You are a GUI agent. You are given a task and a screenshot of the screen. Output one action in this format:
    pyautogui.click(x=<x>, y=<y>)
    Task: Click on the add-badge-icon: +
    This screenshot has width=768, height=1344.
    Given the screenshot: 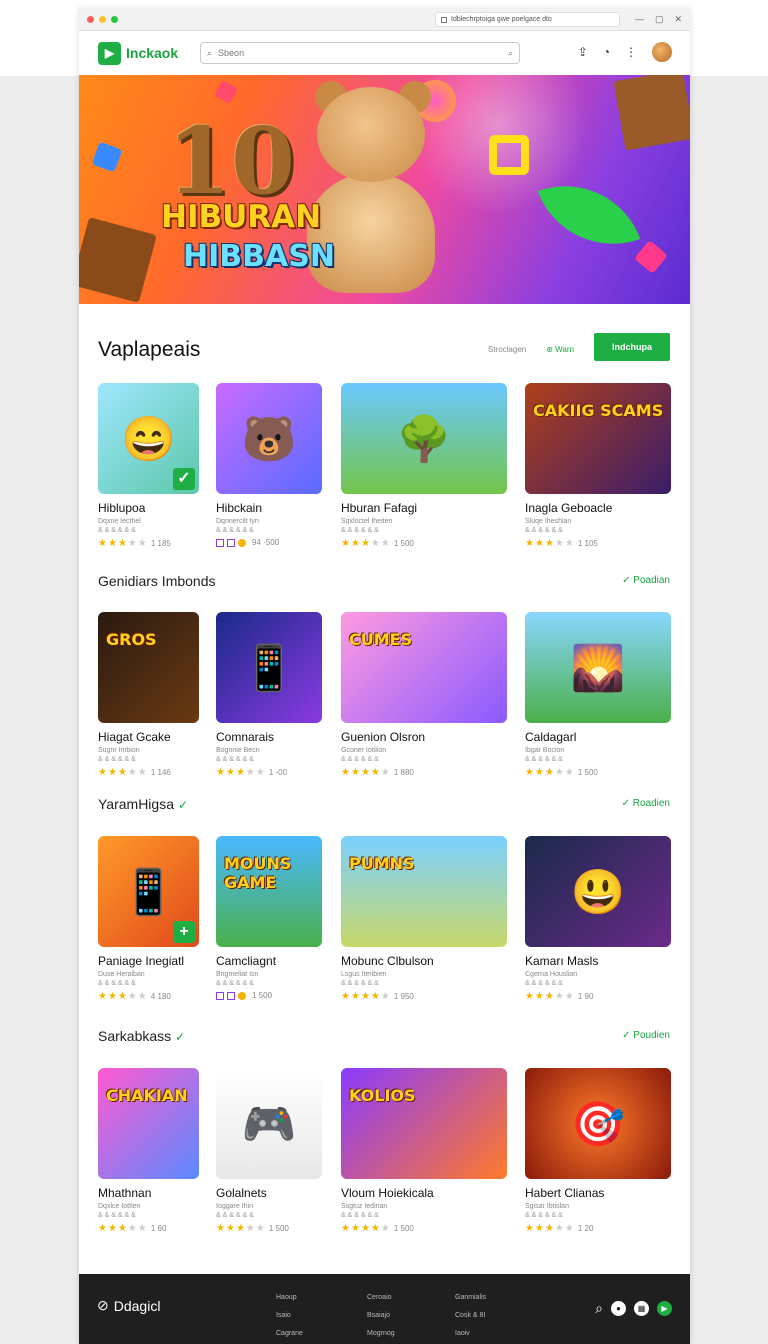 What is the action you would take?
    pyautogui.click(x=184, y=932)
    